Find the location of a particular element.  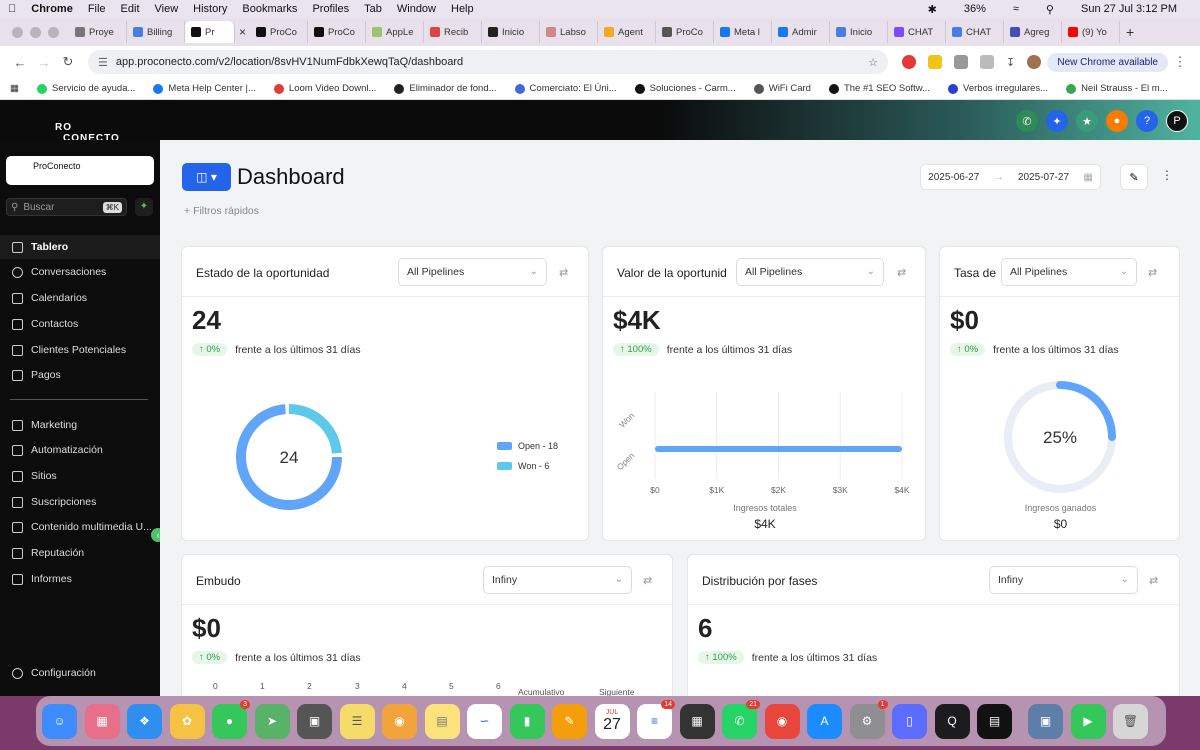

ai-sparkle-icon: ✦ is located at coordinates (1057, 121).